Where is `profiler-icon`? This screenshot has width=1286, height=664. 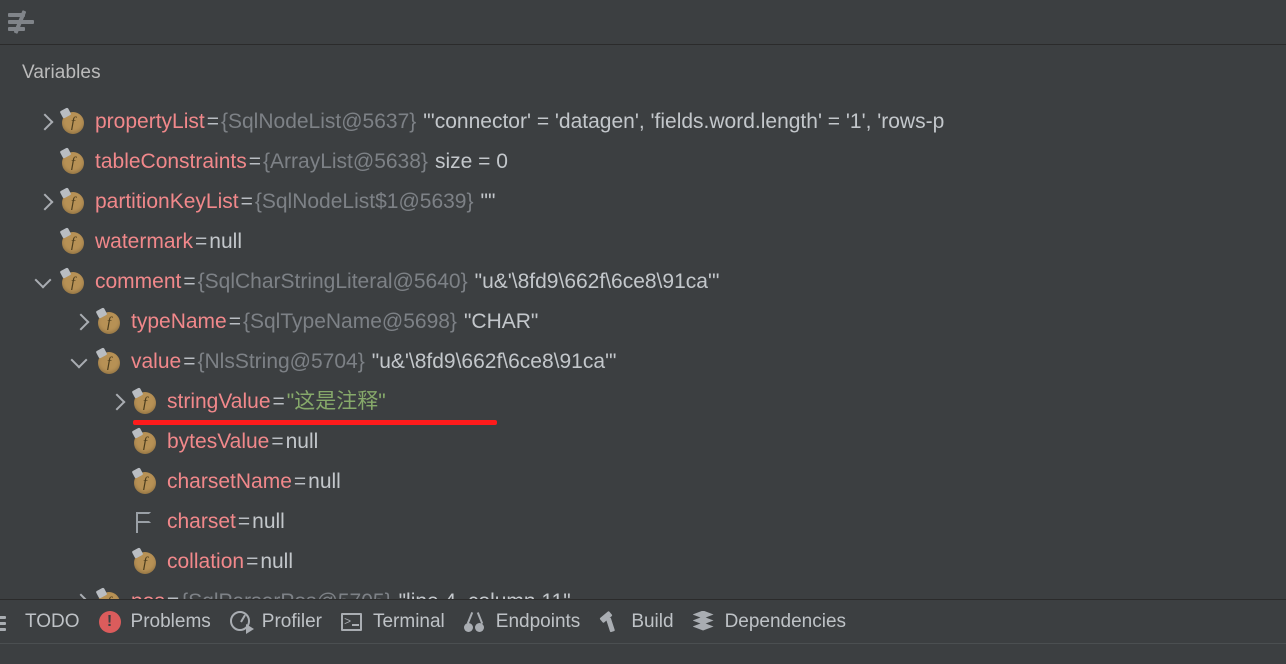 profiler-icon is located at coordinates (241, 622).